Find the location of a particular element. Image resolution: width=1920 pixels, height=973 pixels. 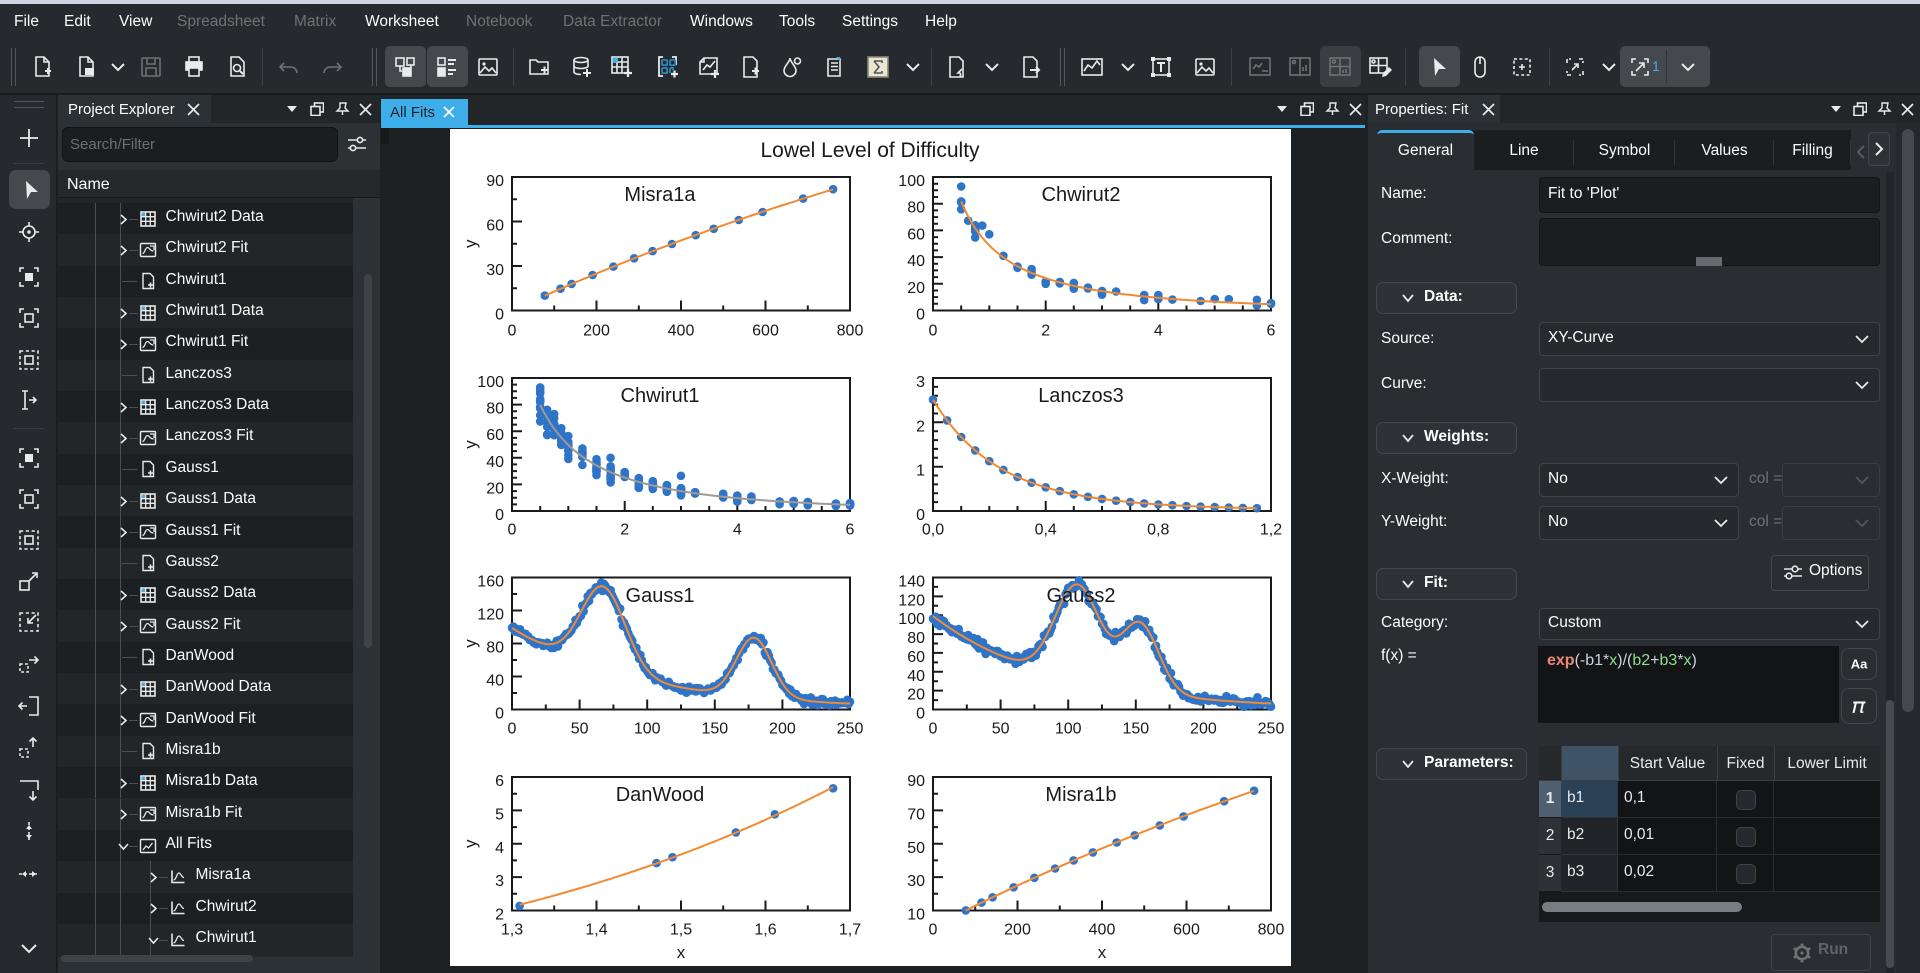

svg-text: 10 is located at coordinates (916, 915).